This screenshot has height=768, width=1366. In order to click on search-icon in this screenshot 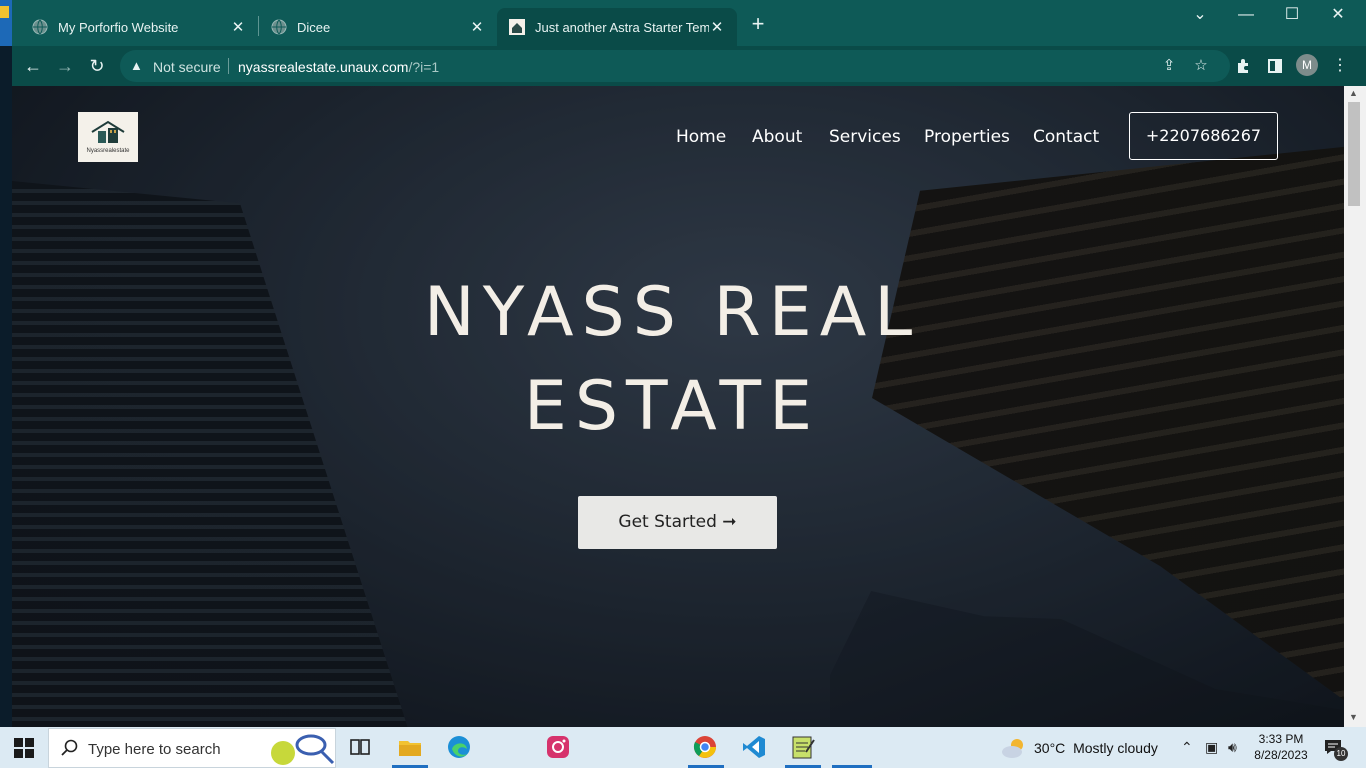, I will do `click(69, 747)`.